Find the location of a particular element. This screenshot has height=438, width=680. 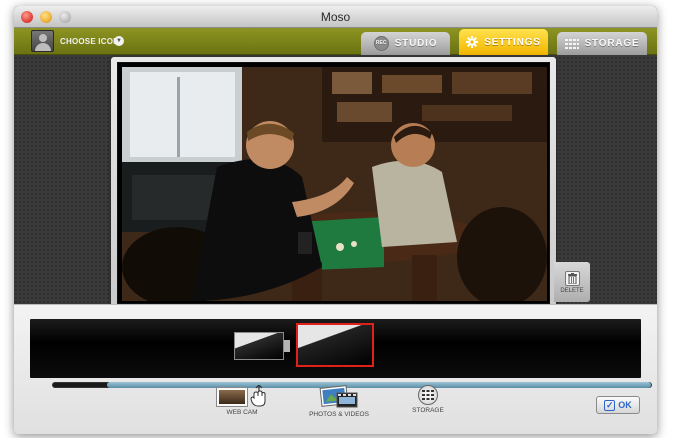

selected-clip-thumbnail is located at coordinates (335, 345).